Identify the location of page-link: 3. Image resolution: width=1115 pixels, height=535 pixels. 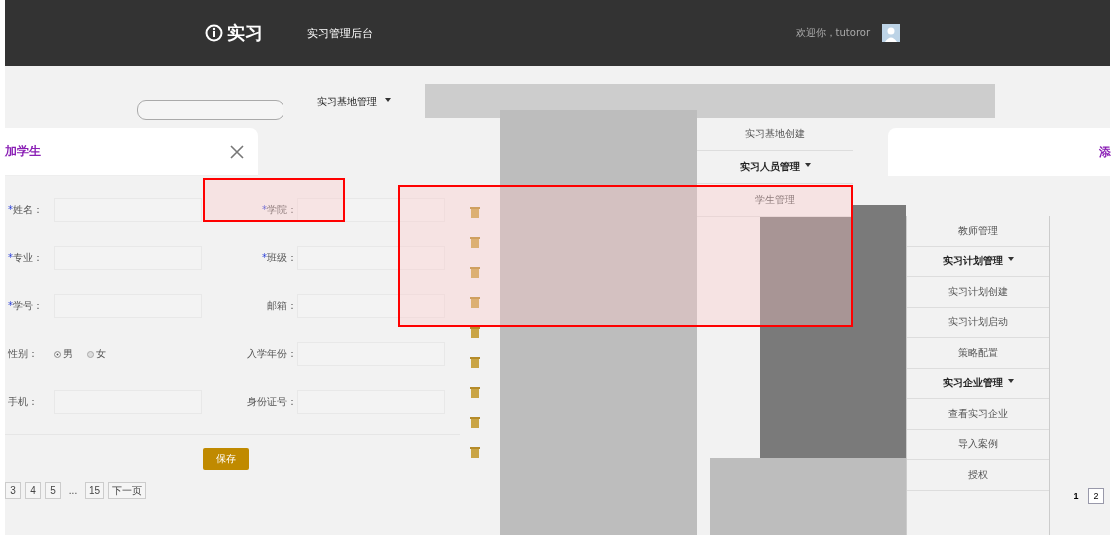
(13, 490).